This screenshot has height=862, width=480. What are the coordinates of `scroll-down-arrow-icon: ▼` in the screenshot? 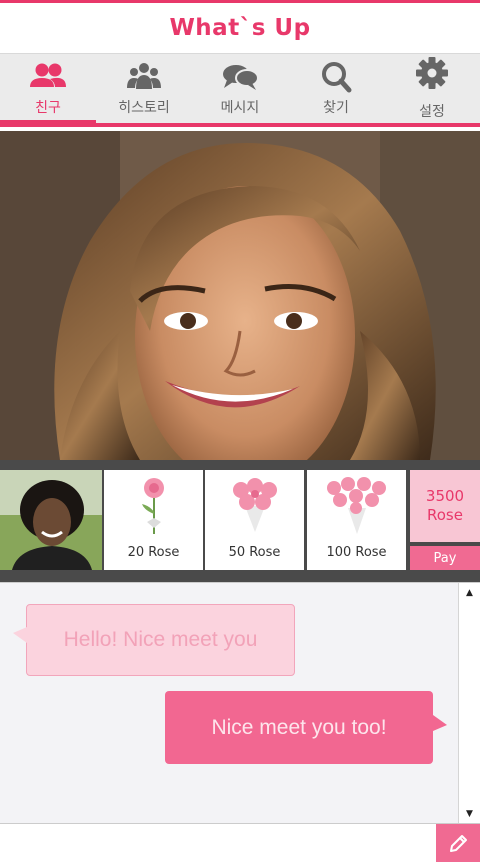 It's located at (469, 814).